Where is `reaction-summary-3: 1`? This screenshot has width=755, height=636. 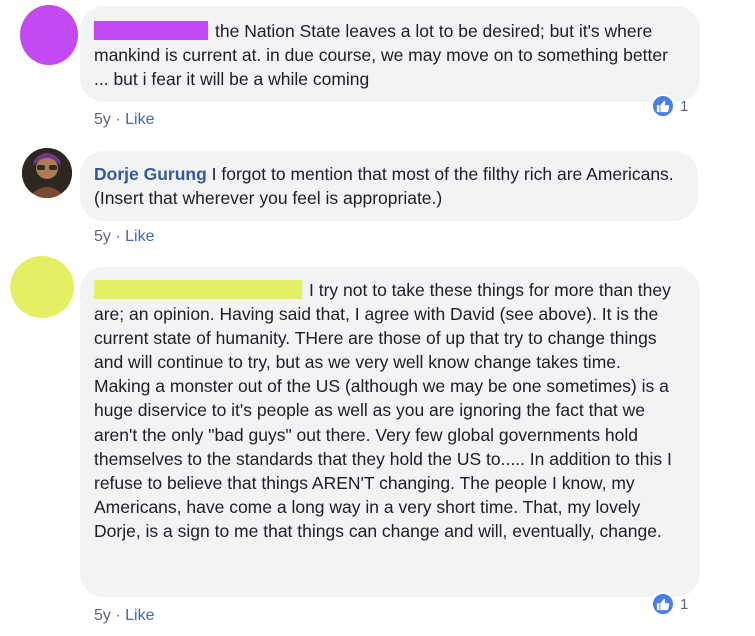
reaction-summary-3: 1 is located at coordinates (669, 604).